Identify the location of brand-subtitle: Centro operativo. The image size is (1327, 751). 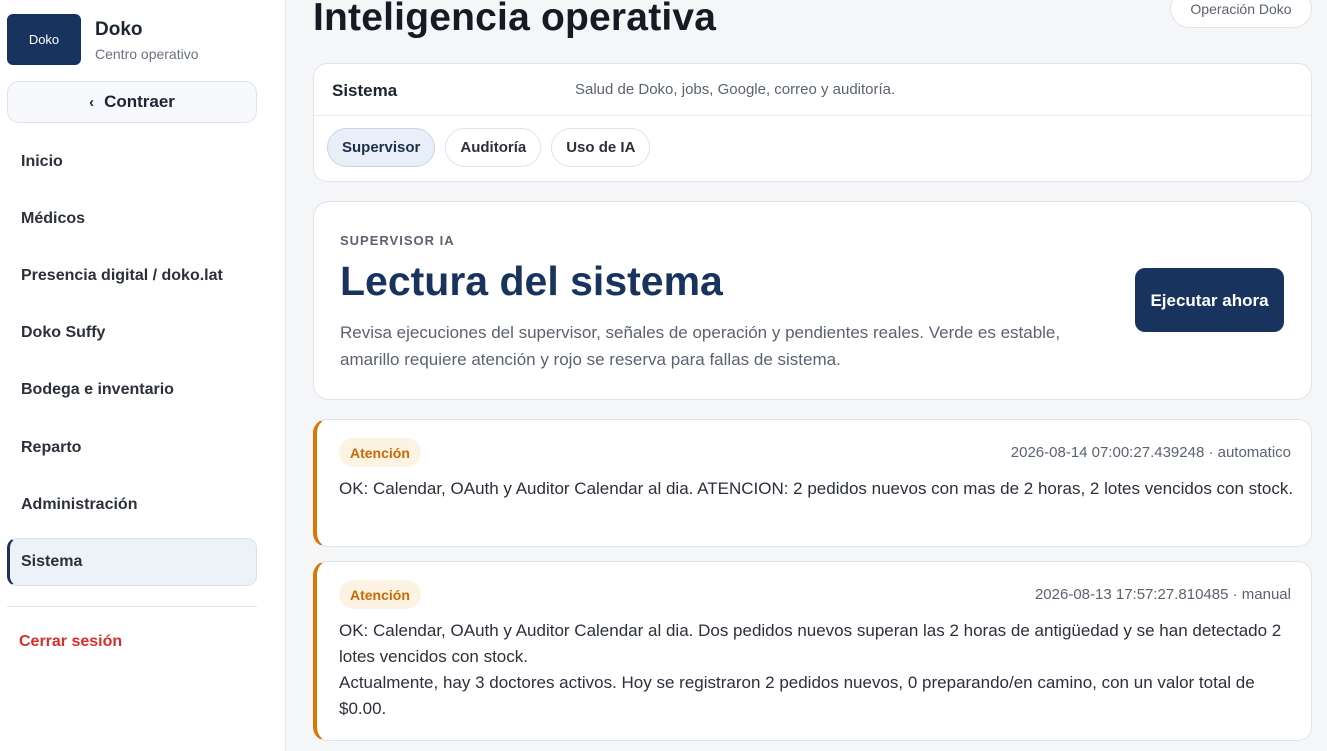
(147, 54).